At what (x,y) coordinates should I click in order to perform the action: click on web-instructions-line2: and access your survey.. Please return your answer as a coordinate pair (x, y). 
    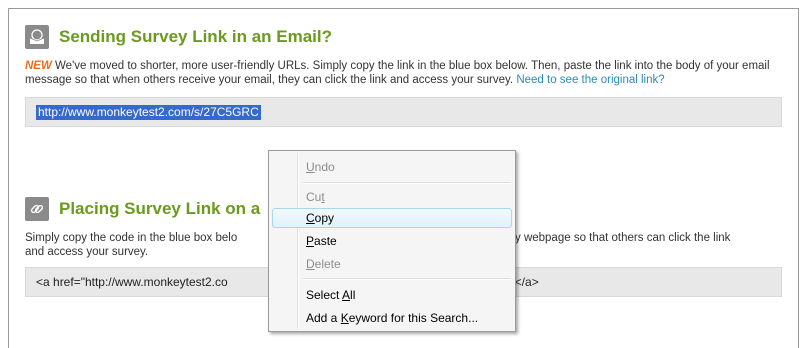
    Looking at the image, I should click on (87, 252).